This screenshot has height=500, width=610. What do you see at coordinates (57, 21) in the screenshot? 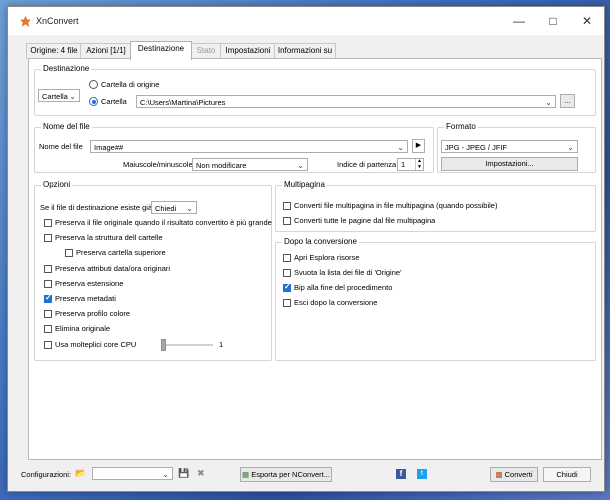
I see `window-title: XnConvert` at bounding box center [57, 21].